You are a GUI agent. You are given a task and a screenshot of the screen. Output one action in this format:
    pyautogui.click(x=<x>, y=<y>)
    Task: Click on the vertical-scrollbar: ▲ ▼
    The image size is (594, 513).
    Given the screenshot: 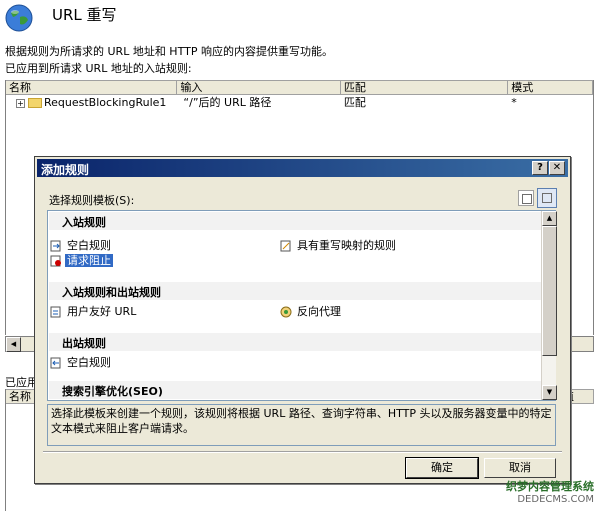 What is the action you would take?
    pyautogui.click(x=549, y=305)
    